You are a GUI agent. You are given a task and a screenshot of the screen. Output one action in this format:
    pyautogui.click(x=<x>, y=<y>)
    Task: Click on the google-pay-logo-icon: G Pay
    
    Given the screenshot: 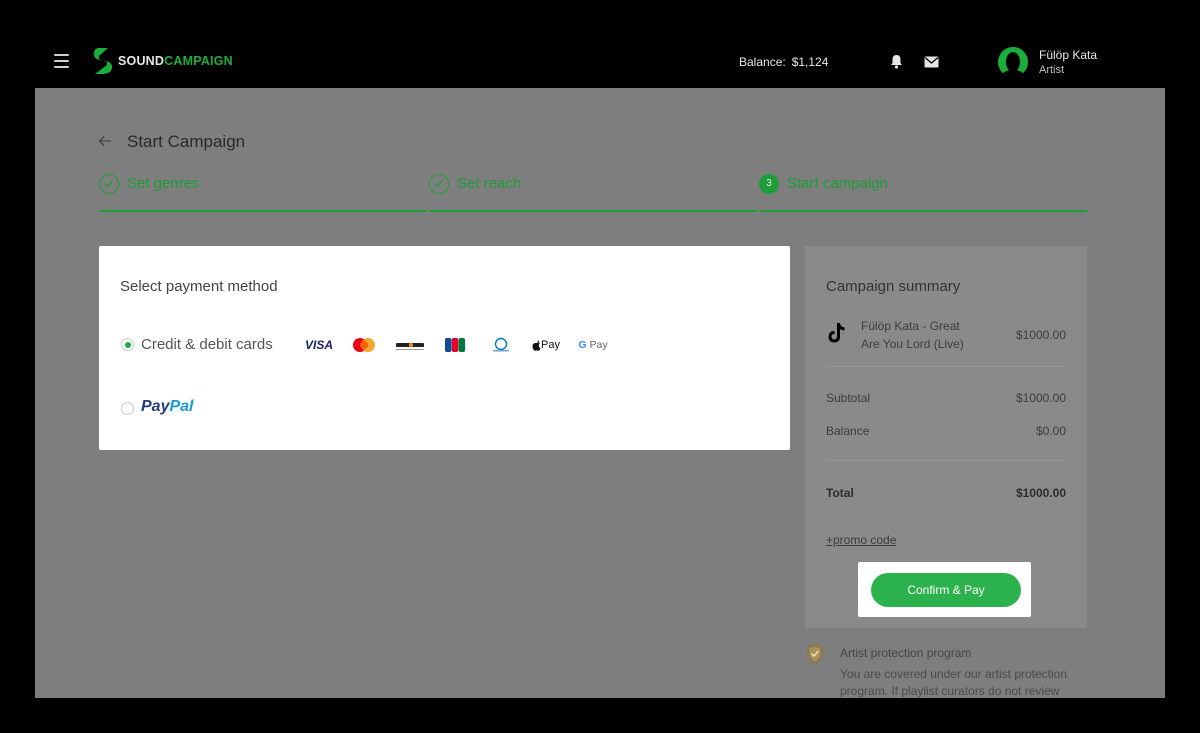 What is the action you would take?
    pyautogui.click(x=593, y=345)
    